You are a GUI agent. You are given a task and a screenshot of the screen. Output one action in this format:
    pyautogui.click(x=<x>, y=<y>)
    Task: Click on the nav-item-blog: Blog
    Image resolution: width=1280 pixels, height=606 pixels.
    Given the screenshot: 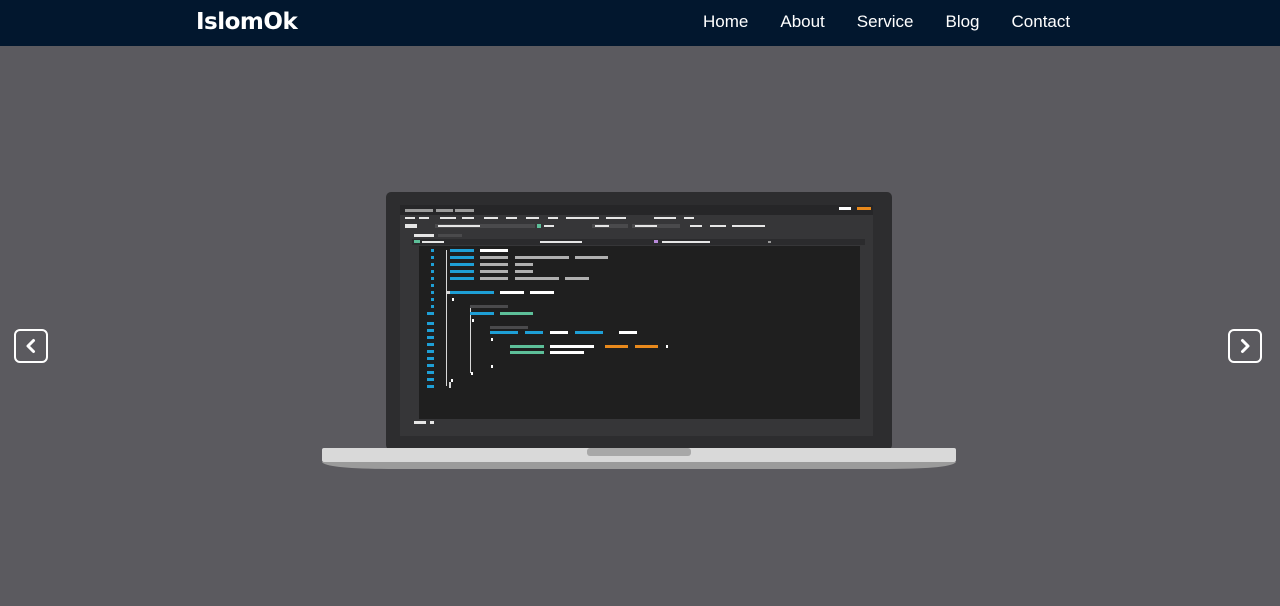 What is the action you would take?
    pyautogui.click(x=962, y=22)
    